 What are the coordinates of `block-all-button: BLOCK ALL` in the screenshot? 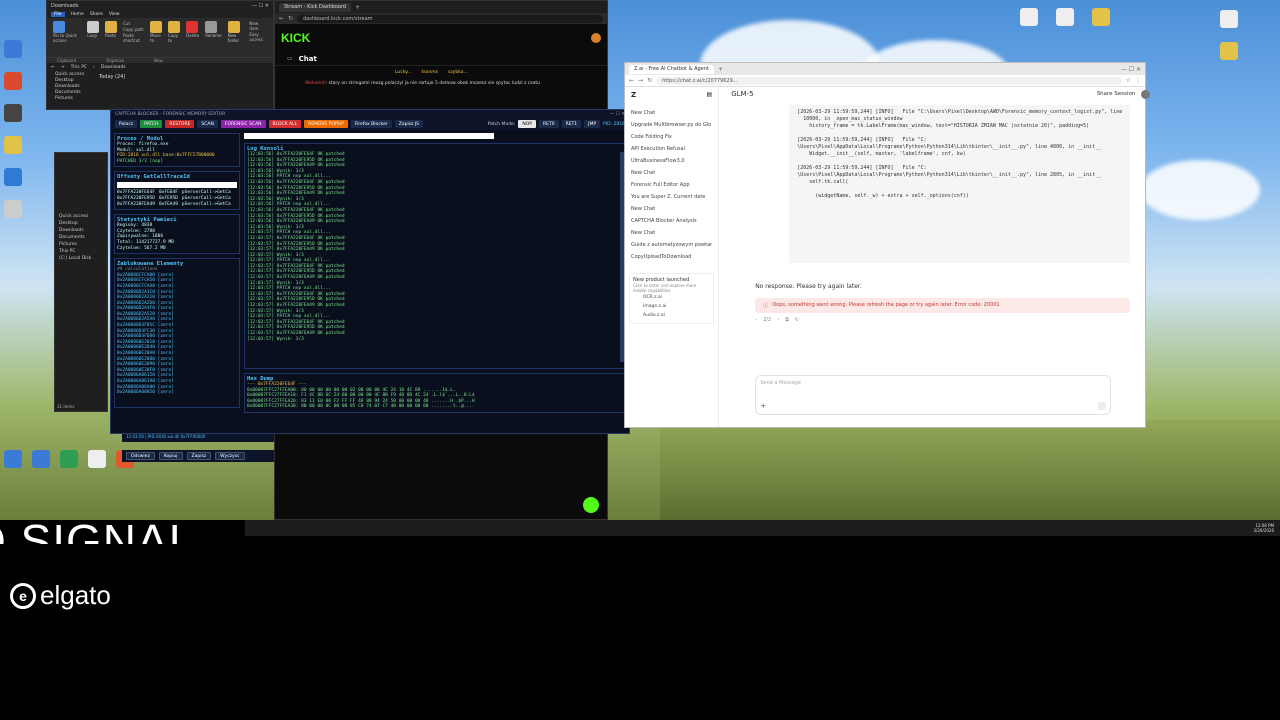 It's located at (285, 124).